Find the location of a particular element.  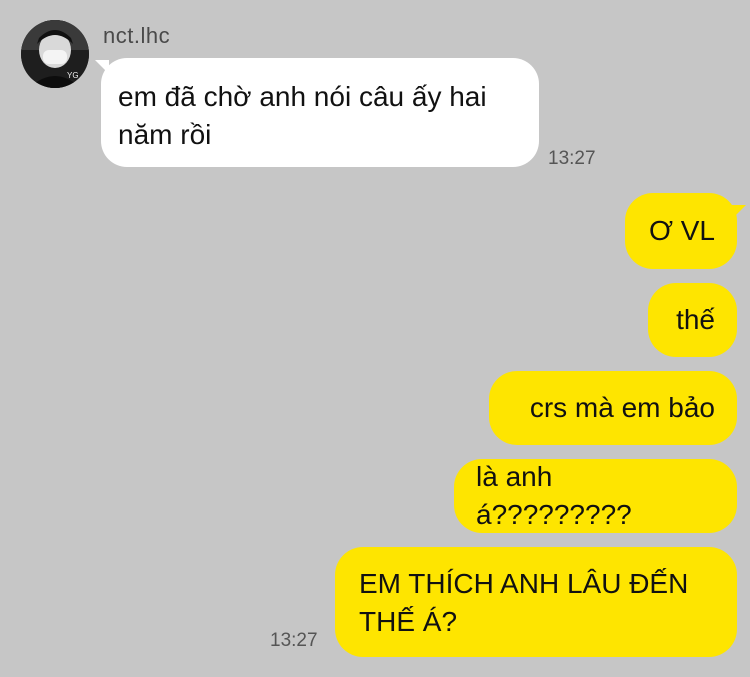

outgoing-message-text: Ơ VL is located at coordinates (681, 230).